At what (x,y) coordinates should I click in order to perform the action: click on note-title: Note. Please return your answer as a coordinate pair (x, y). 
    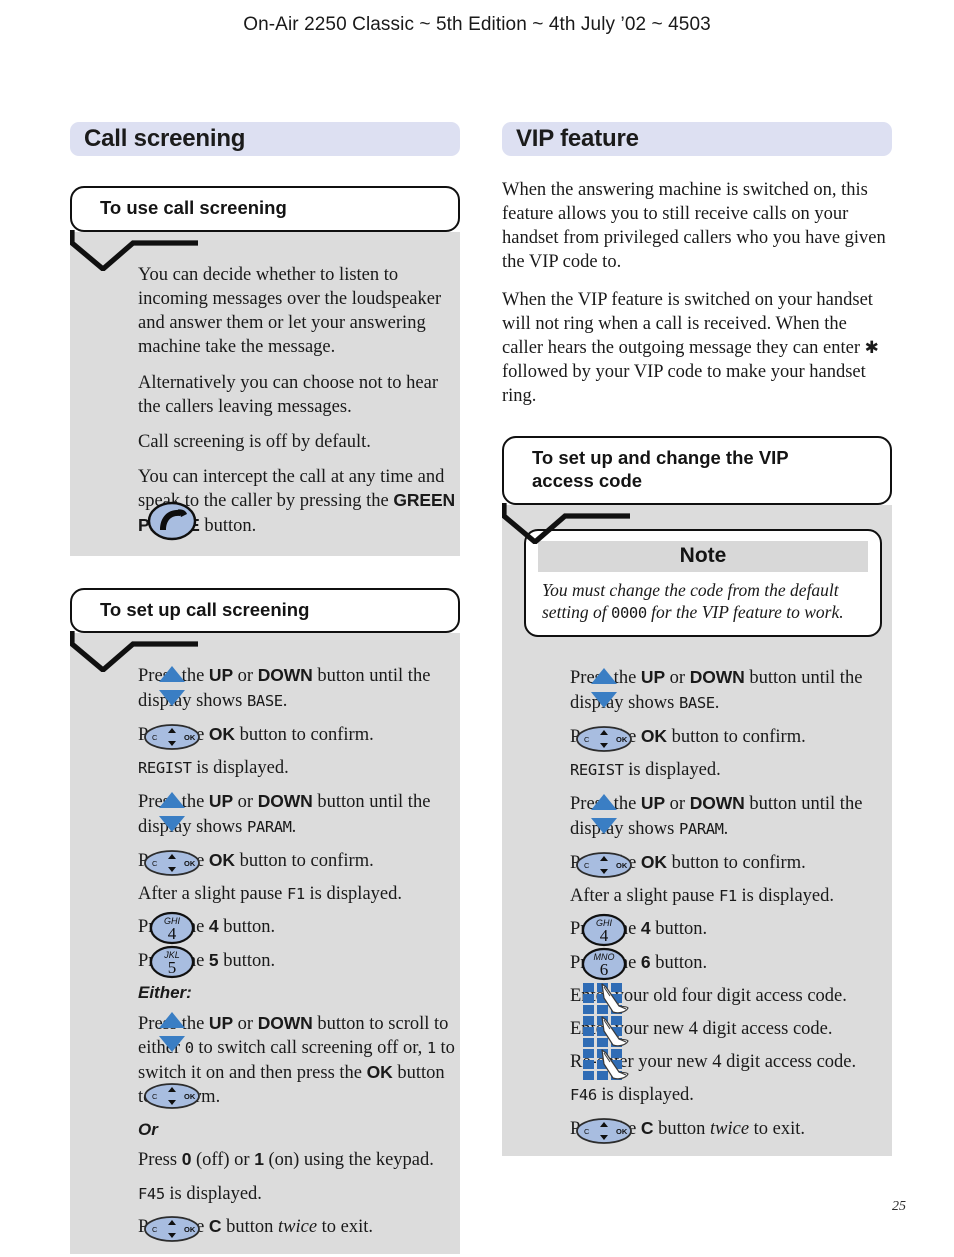
    Looking at the image, I should click on (703, 556).